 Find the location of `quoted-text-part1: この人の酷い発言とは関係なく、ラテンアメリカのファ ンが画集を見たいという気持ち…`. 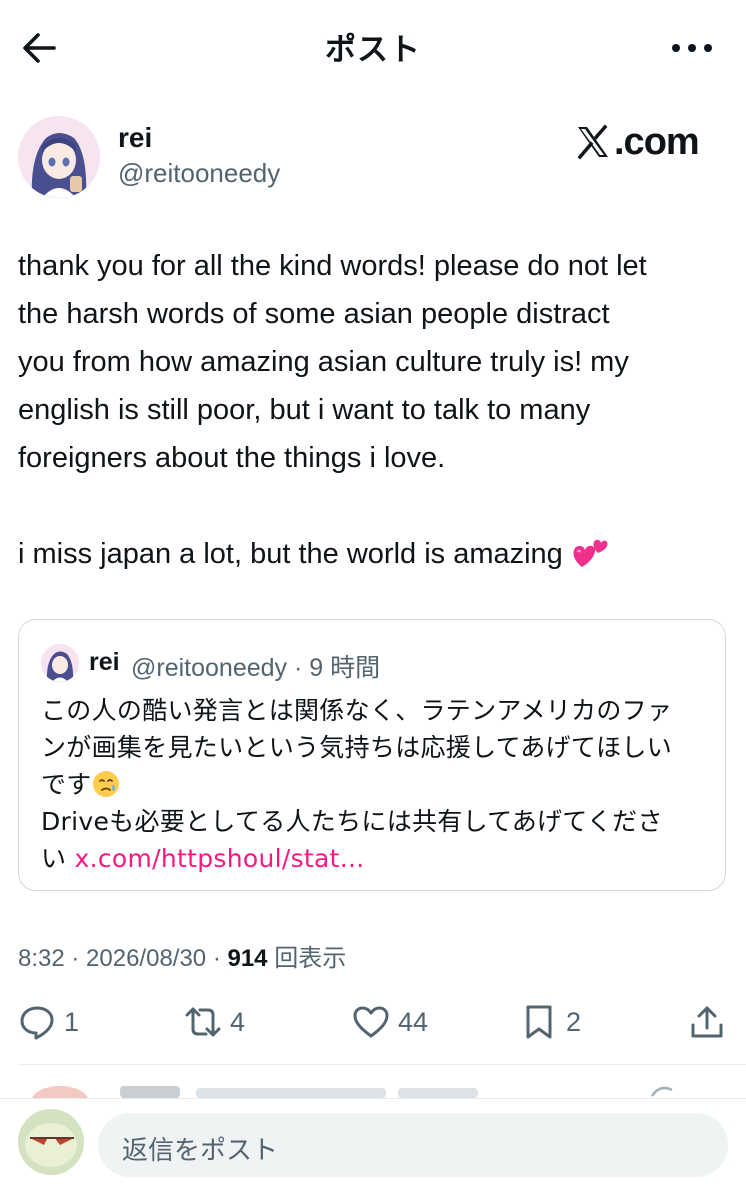

quoted-text-part1: この人の酷い発言とは関係なく、ラテンアメリカのファ ンが画集を見たいという気持ち… is located at coordinates (357, 747).